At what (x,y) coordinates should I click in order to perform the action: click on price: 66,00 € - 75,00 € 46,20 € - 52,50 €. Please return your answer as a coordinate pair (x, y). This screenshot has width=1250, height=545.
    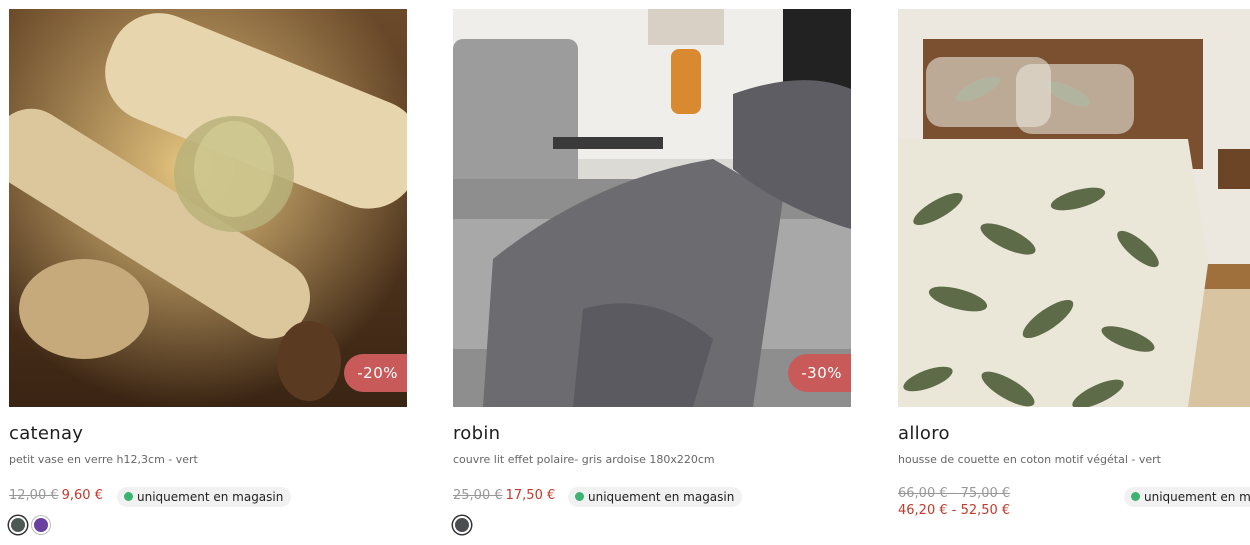
    Looking at the image, I should click on (954, 502).